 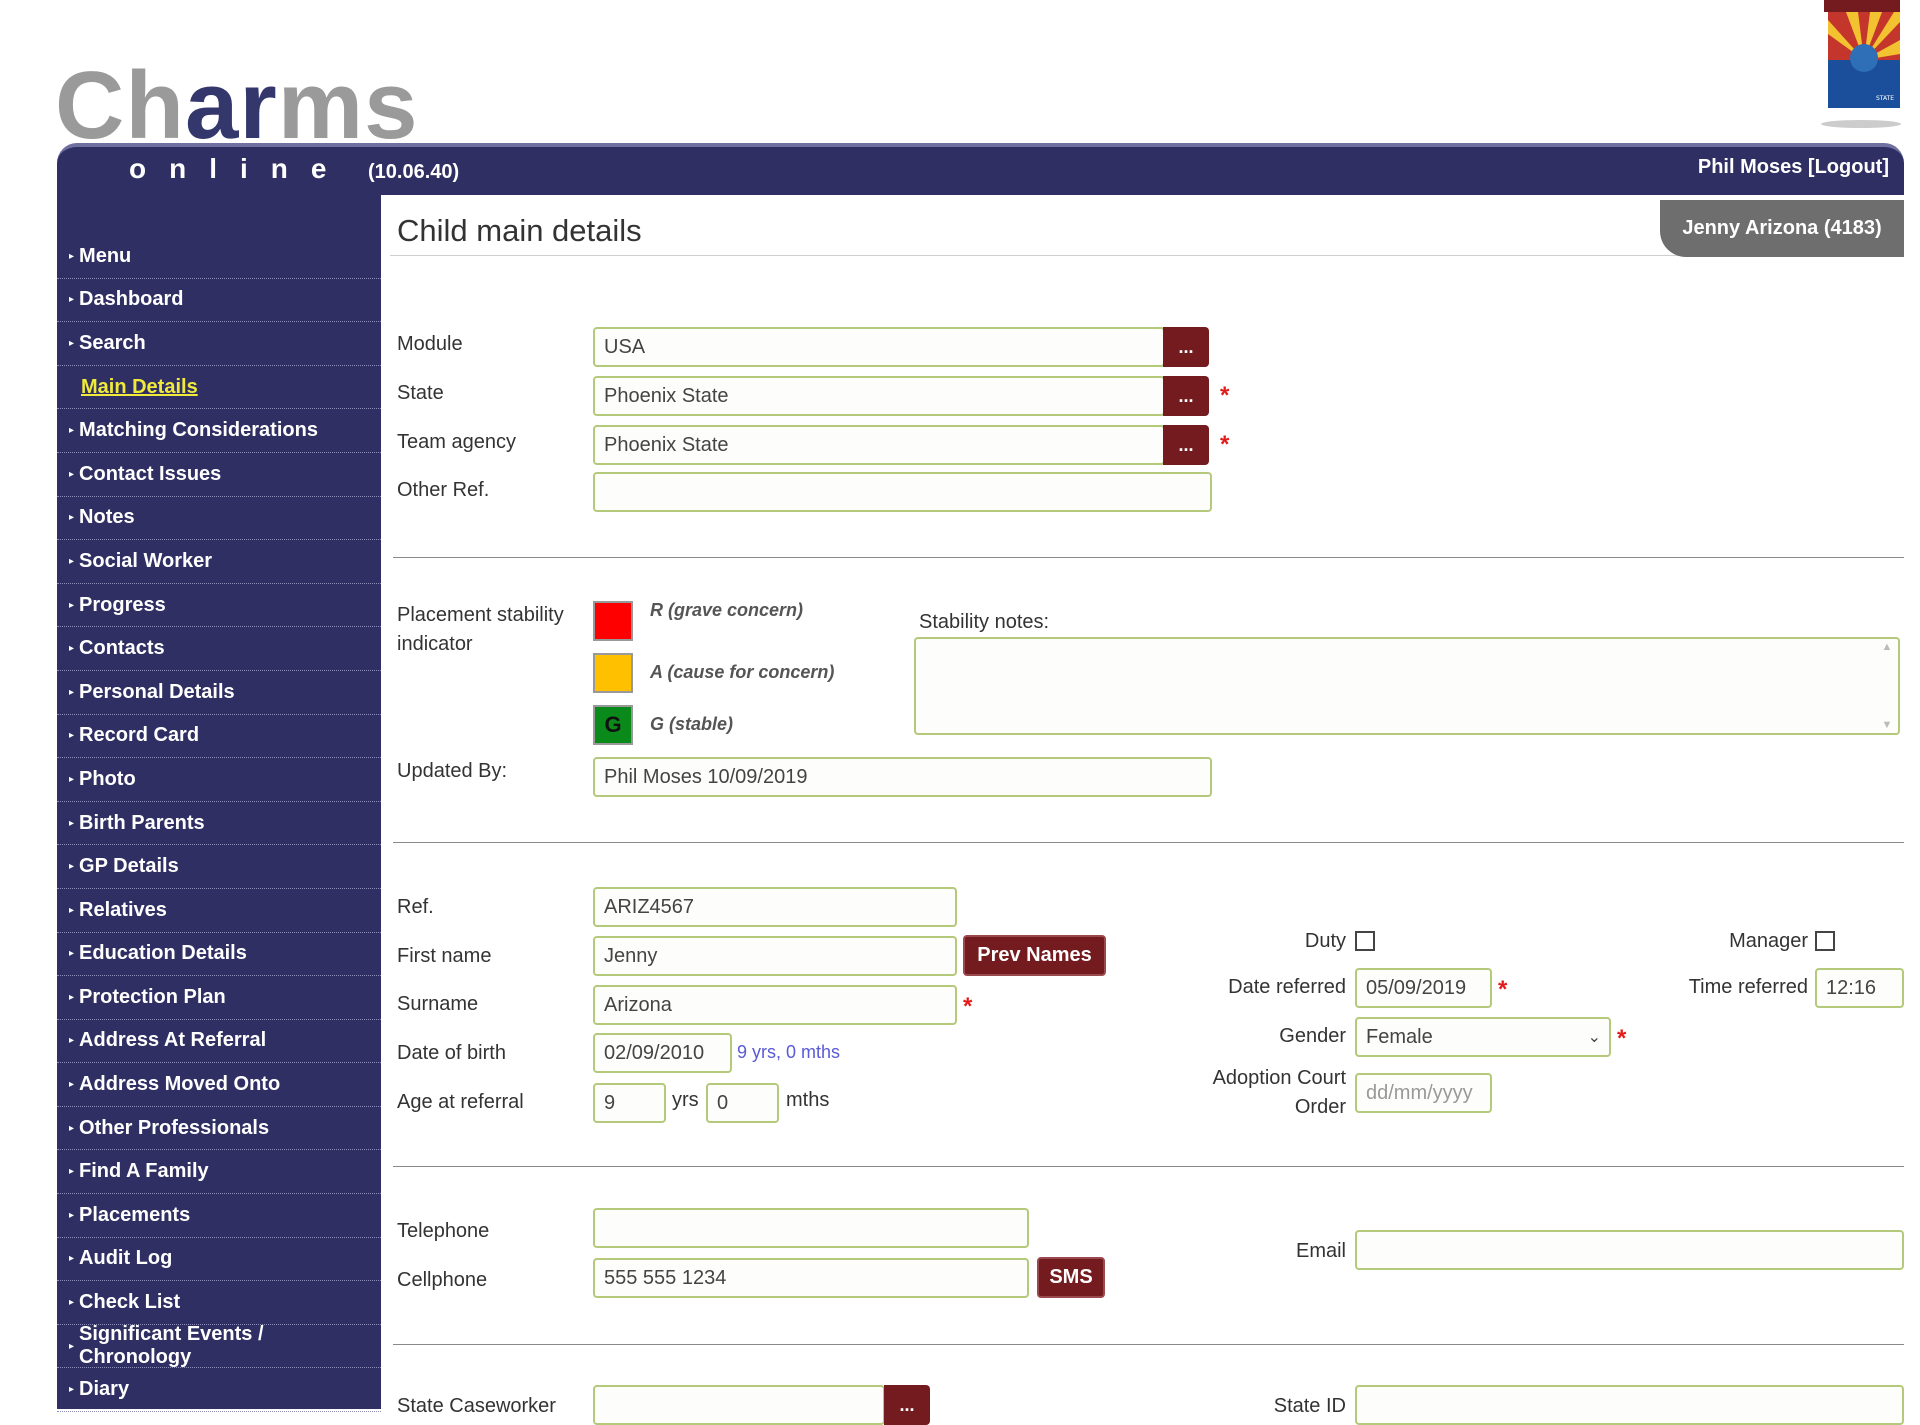 I want to click on sidebar-item-gp-details: ▸ GP Details, so click(x=219, y=867).